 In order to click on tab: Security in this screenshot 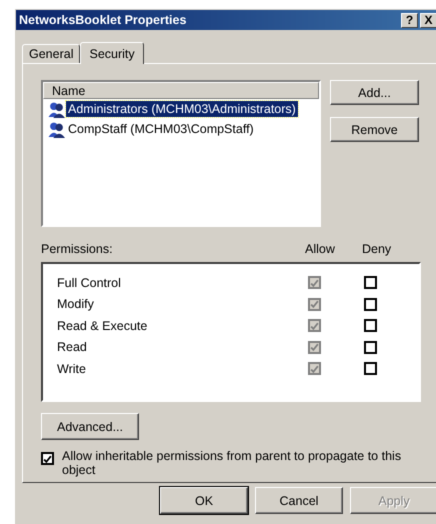, I will do `click(112, 53)`.